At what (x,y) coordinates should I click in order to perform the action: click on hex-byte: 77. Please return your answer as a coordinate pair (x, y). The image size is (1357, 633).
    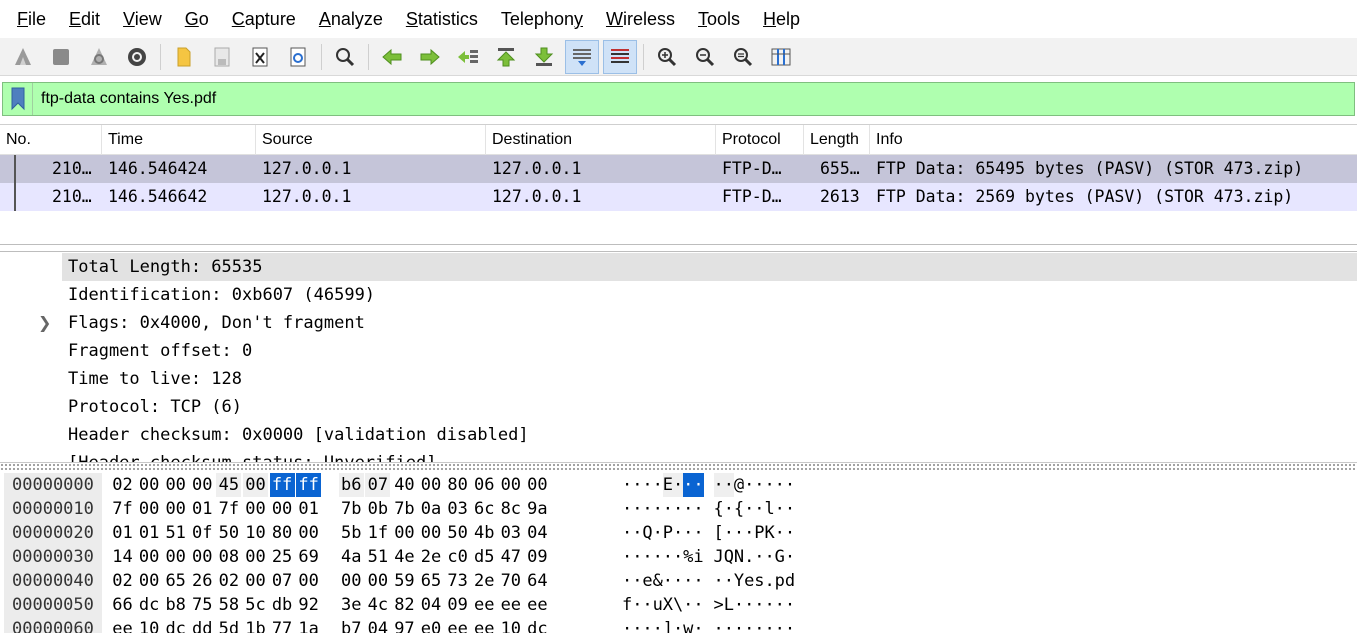
    Looking at the image, I should click on (282, 625).